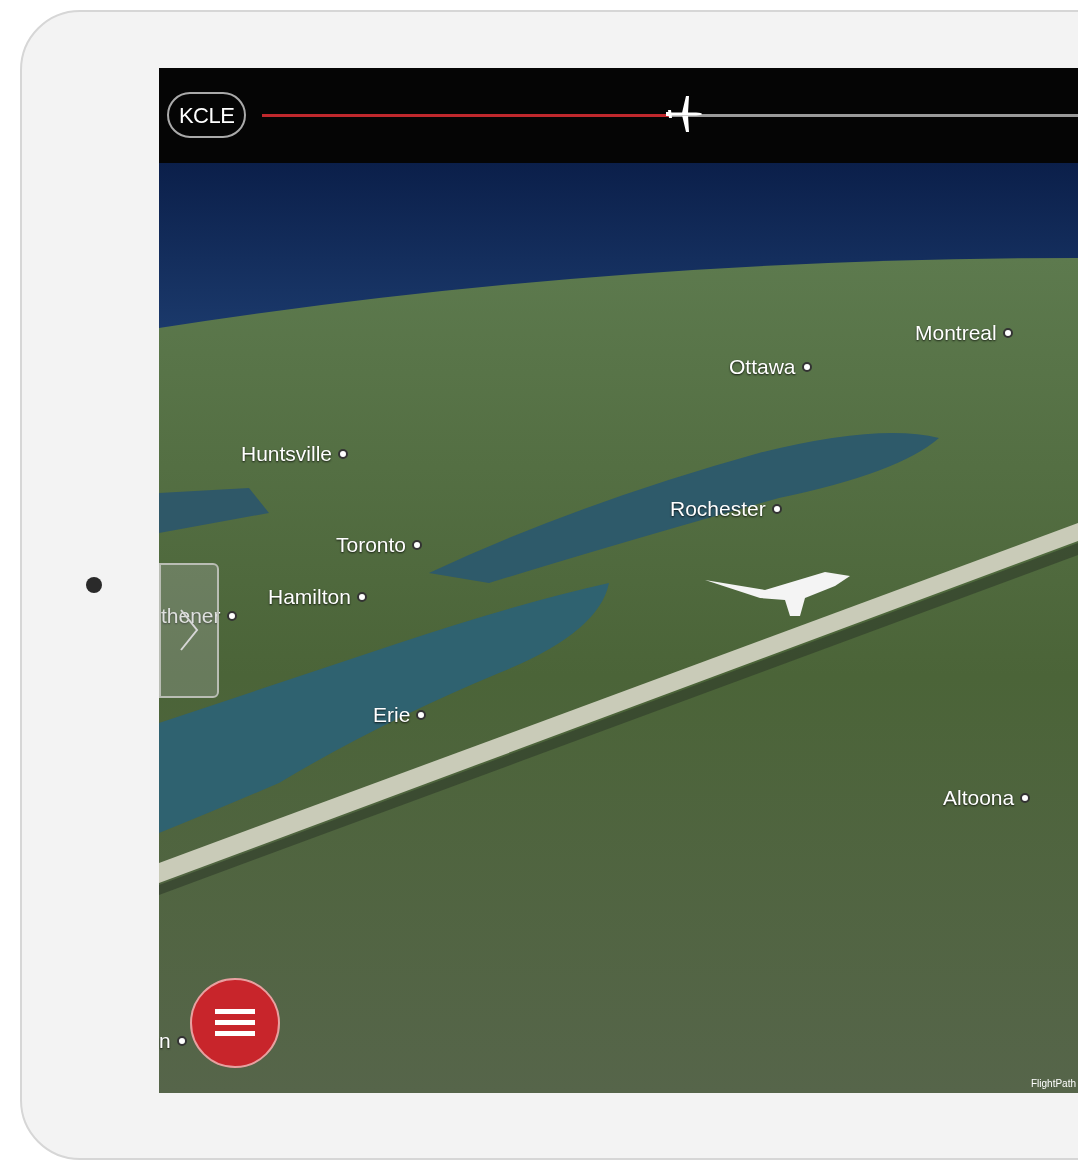  What do you see at coordinates (979, 797) in the screenshot?
I see `city-label: Altoona` at bounding box center [979, 797].